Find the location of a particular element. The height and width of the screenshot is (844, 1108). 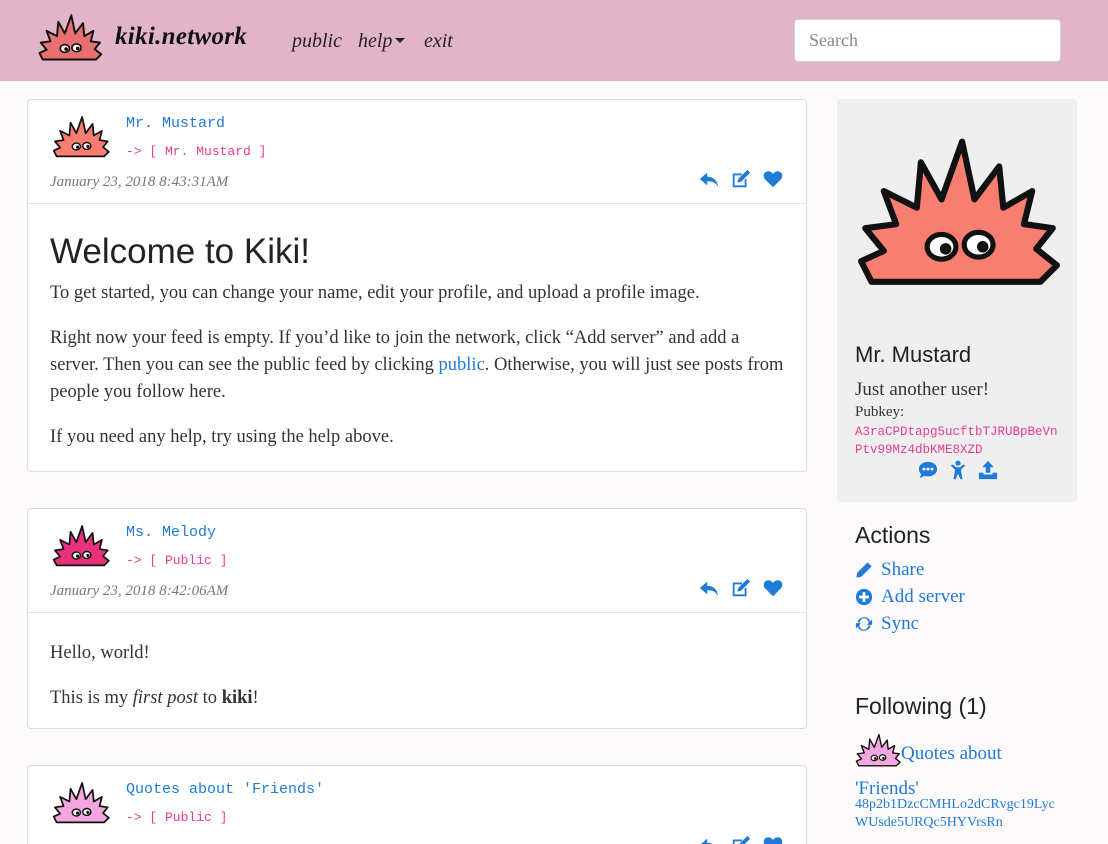

post-destination: -> [ Mr. Mustard ] is located at coordinates (196, 151).